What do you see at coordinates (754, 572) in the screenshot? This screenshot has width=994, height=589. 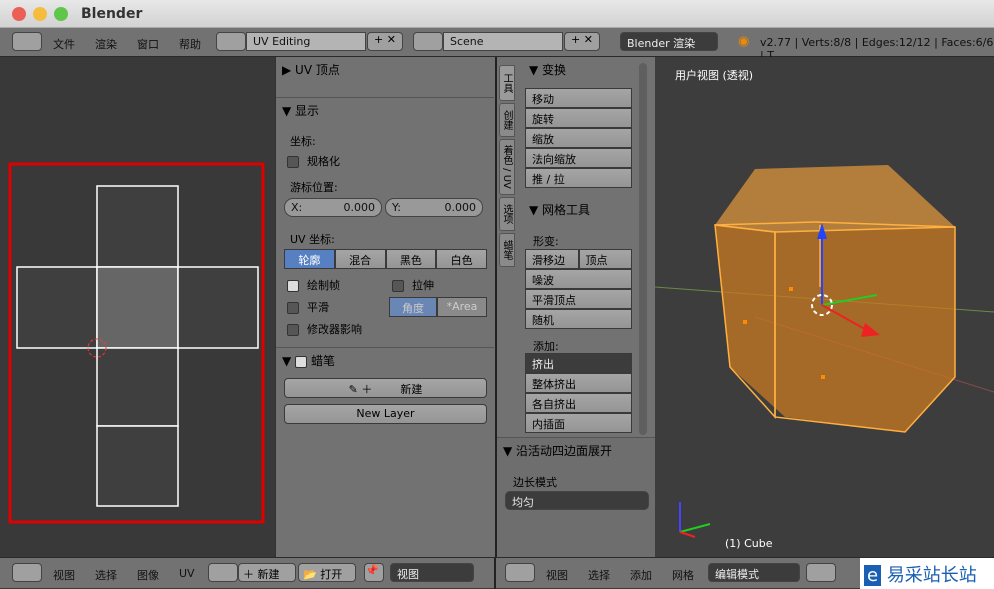 I see `mode-select: 编辑模式` at bounding box center [754, 572].